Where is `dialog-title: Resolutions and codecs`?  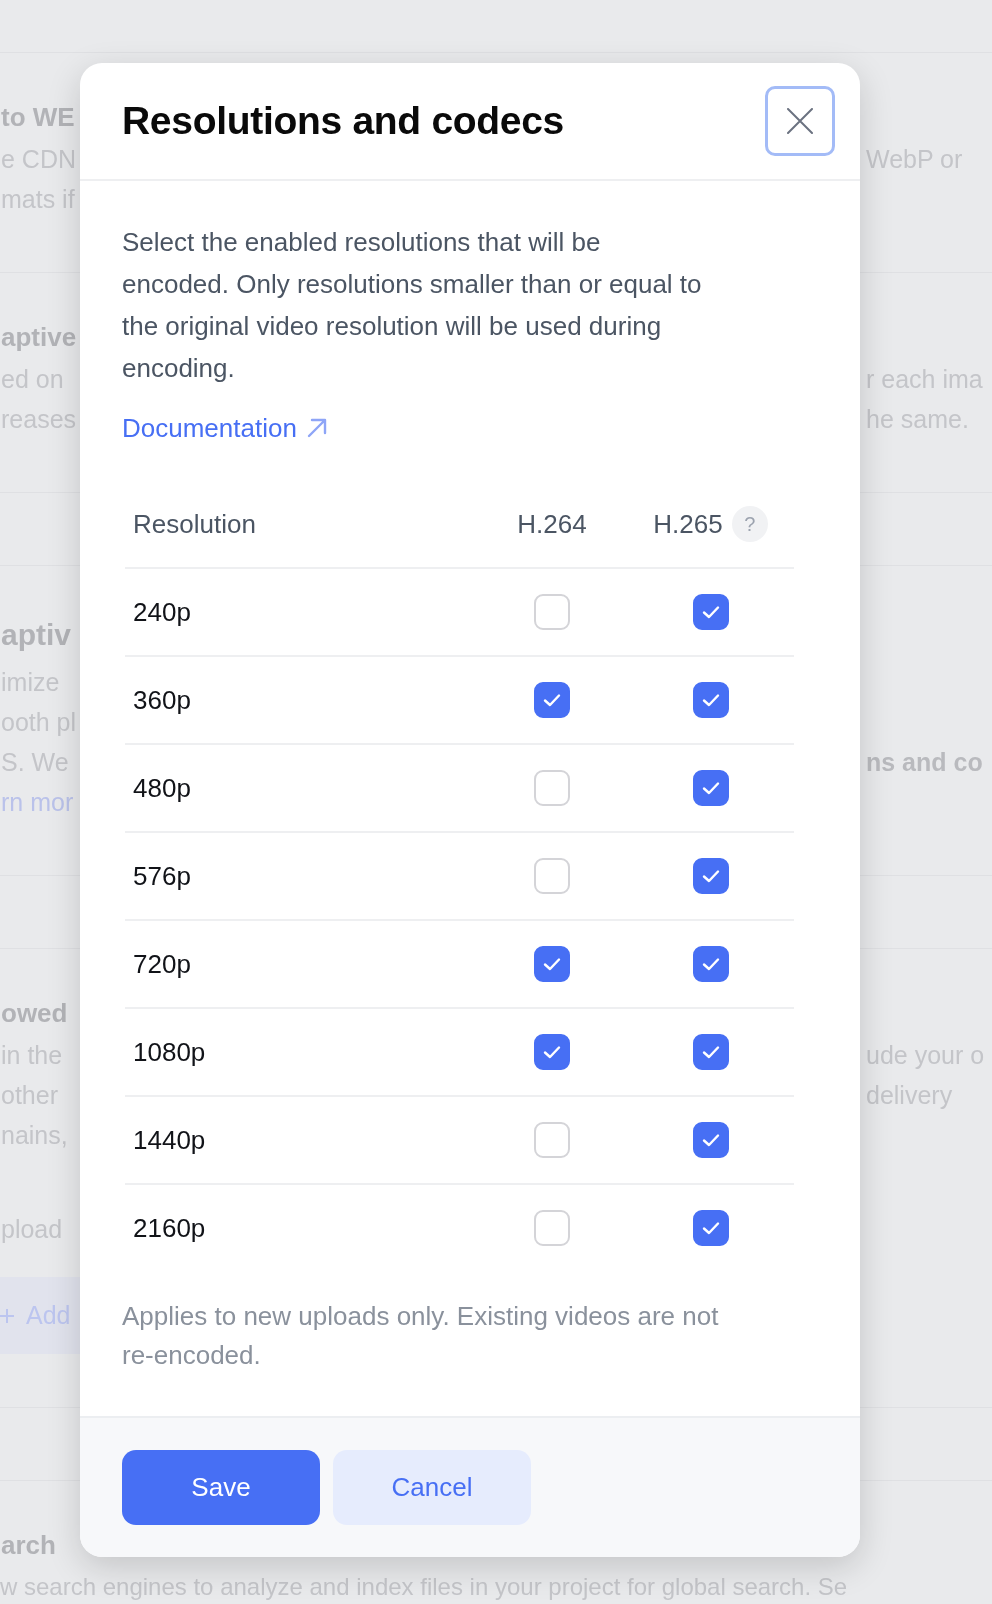 dialog-title: Resolutions and codecs is located at coordinates (343, 121).